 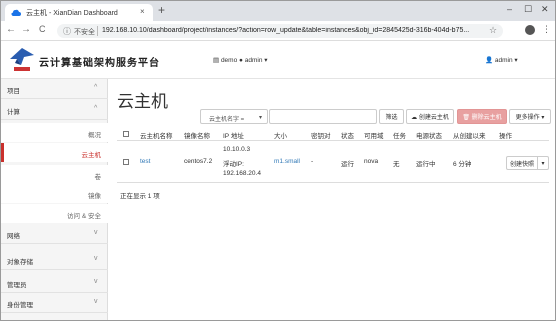 I want to click on back-icon: ←, so click(x=11, y=29).